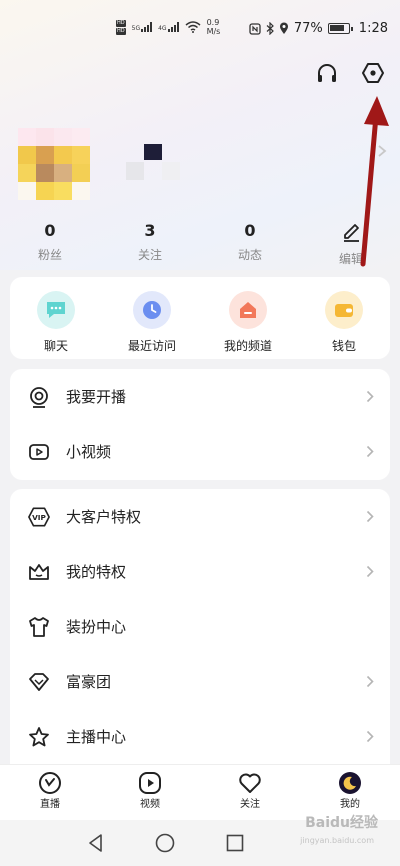  I want to click on battery-icon, so click(340, 28).